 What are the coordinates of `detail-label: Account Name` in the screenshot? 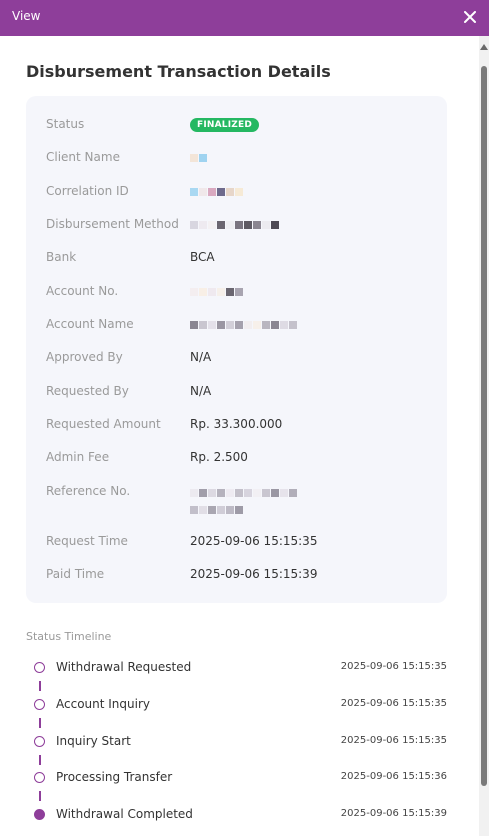 It's located at (90, 324).